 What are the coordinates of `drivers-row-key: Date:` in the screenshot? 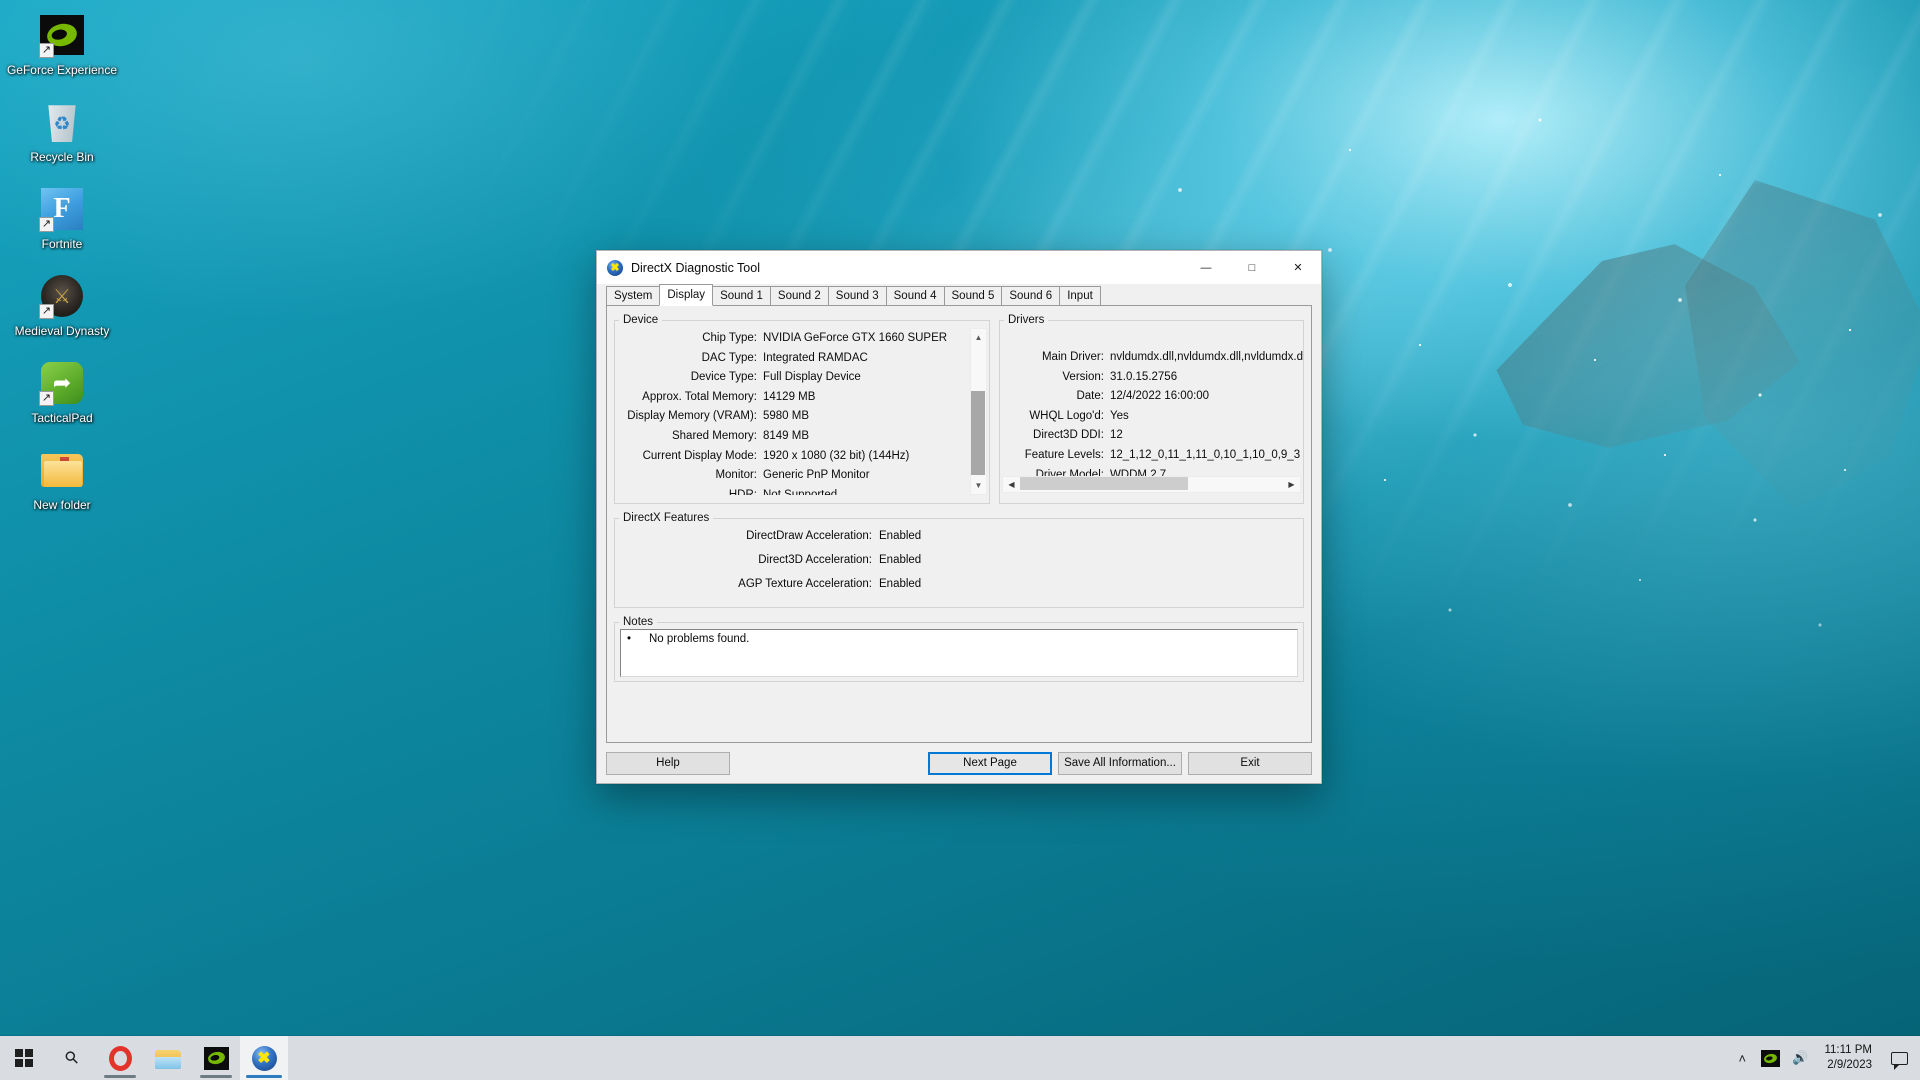 It's located at (1090, 396).